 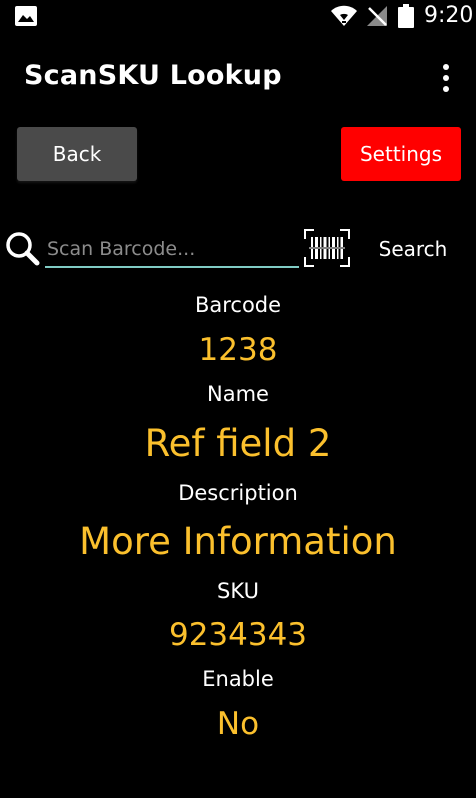 I want to click on overflow-menu-icon, so click(x=446, y=78).